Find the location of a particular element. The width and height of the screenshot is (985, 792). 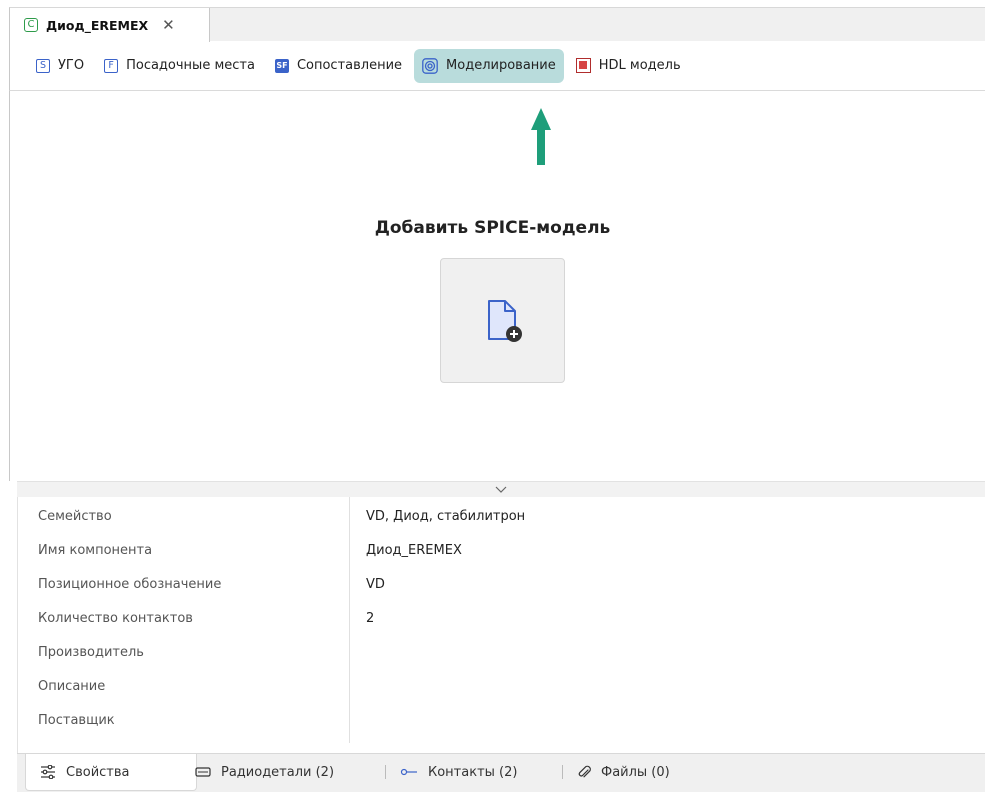

document-tab-title: Диод_EREMEX is located at coordinates (97, 25).